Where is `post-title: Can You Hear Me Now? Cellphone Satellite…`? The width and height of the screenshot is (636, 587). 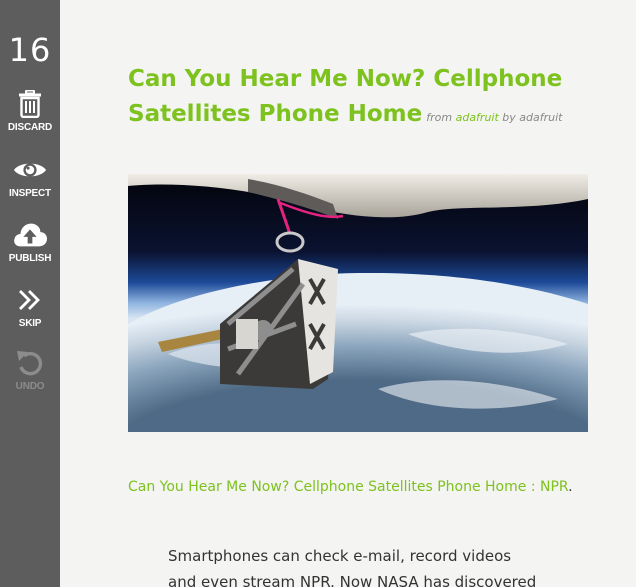
post-title: Can You Hear Me Now? Cellphone Satellite… is located at coordinates (353, 98).